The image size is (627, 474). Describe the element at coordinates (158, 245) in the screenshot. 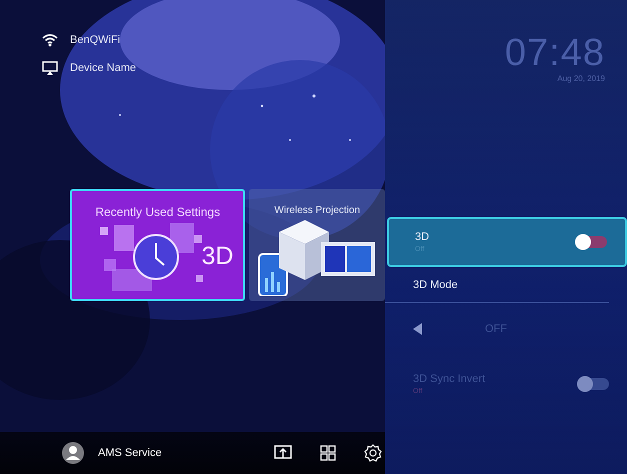

I see `recent-settings-card: Recently Used Settings 3D` at that location.